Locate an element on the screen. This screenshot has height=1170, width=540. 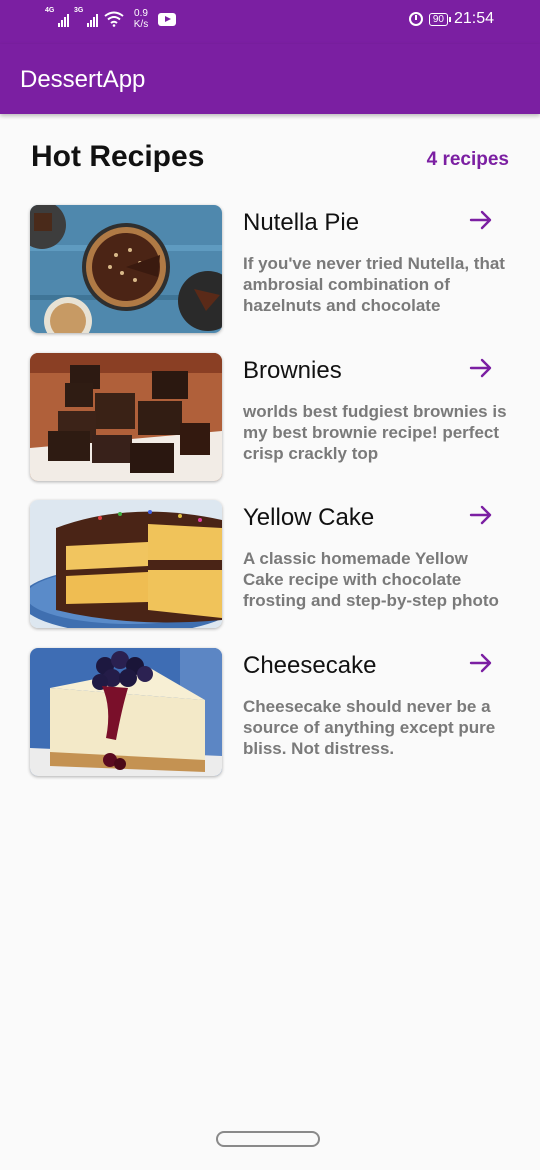
section-title: Hot Recipes is located at coordinates (118, 156).